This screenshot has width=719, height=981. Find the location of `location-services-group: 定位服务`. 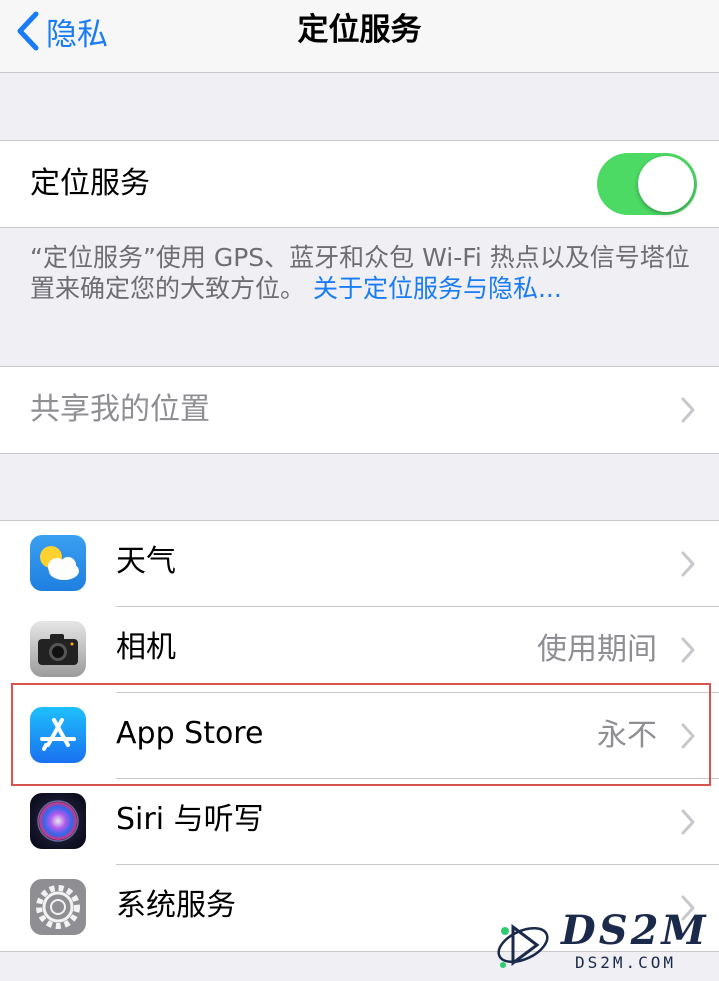

location-services-group: 定位服务 is located at coordinates (359, 184).